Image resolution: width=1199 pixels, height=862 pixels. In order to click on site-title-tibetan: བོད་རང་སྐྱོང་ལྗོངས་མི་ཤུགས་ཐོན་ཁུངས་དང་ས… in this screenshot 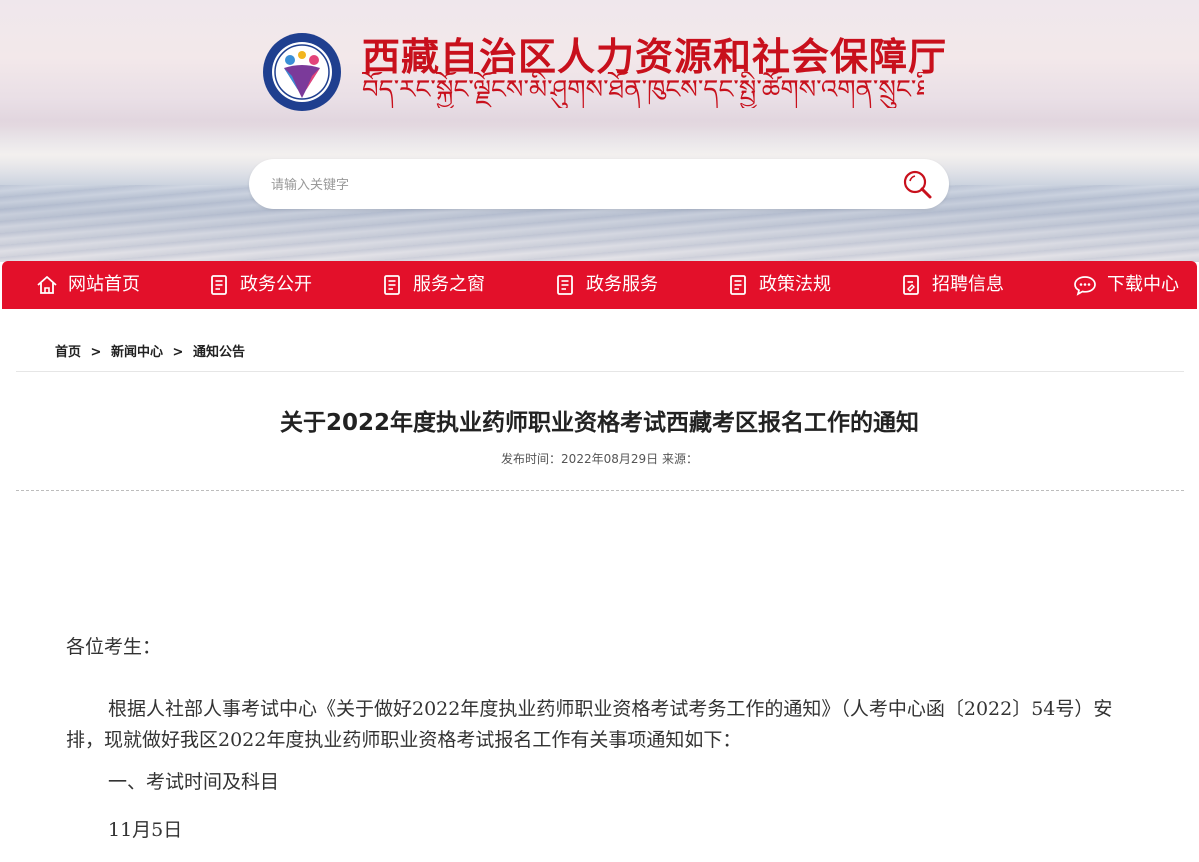, I will do `click(643, 90)`.